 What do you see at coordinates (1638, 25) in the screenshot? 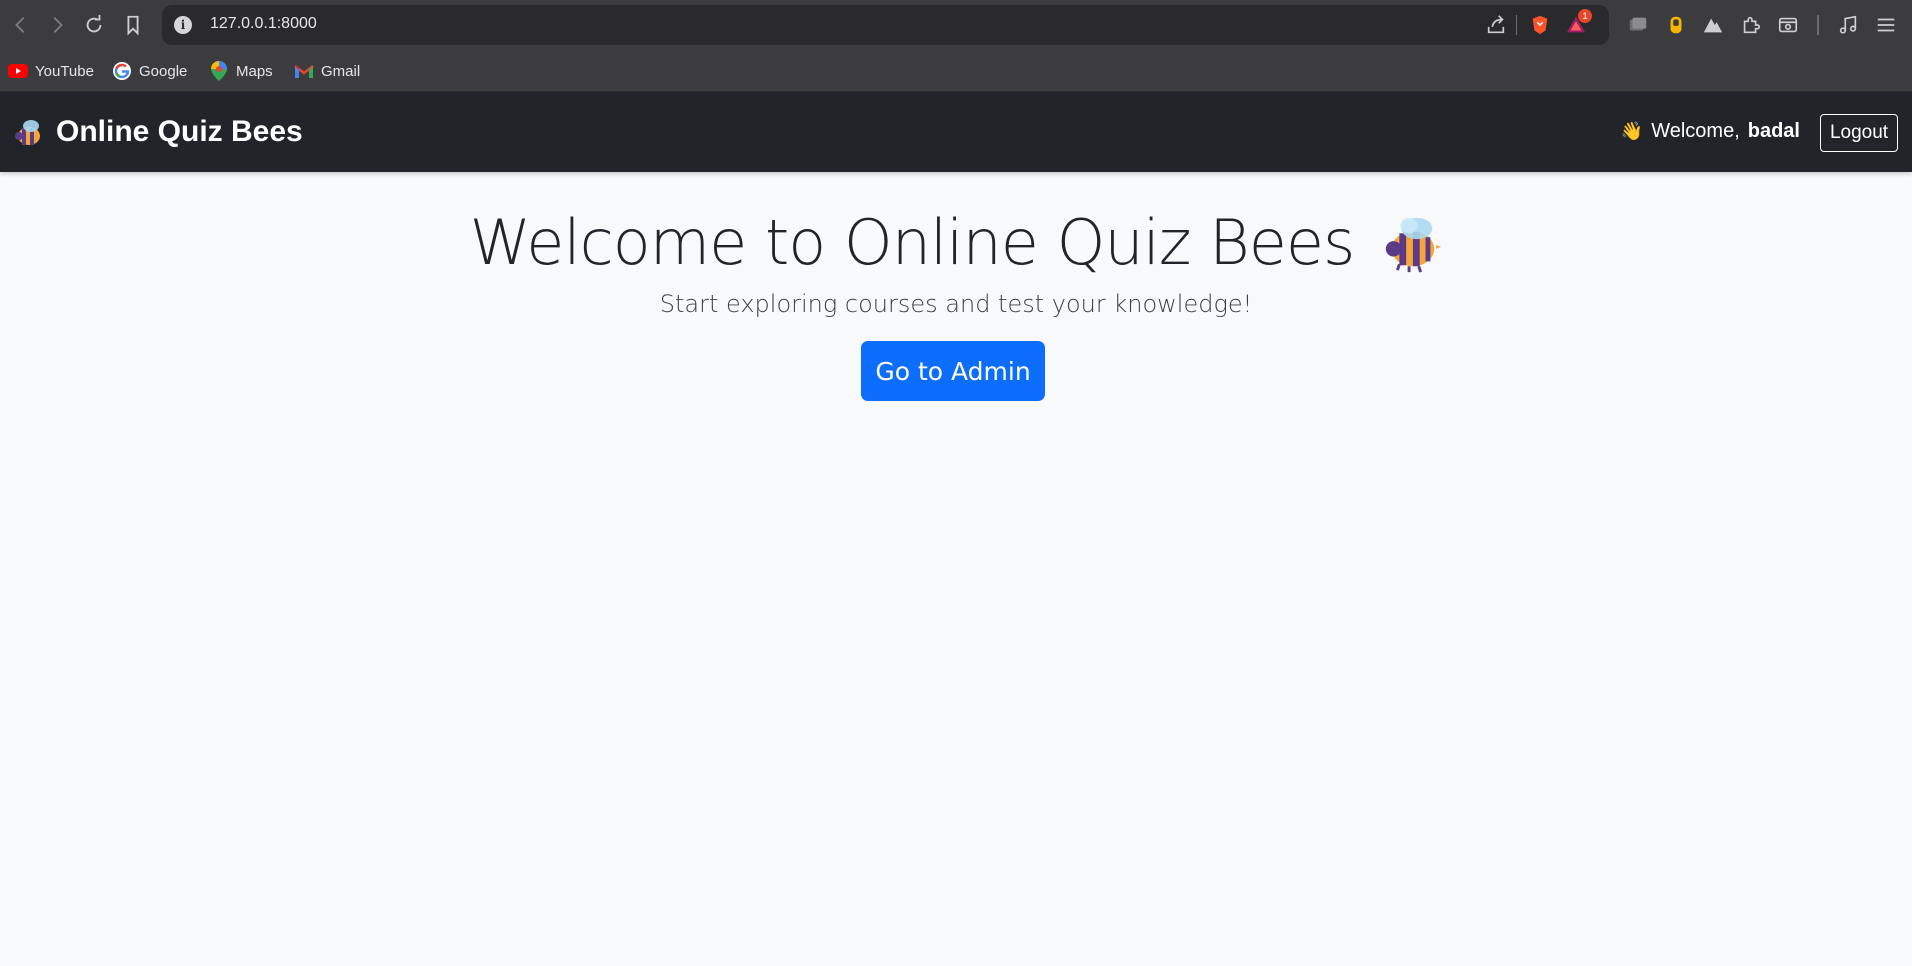
I see `tab-manager-icon` at bounding box center [1638, 25].